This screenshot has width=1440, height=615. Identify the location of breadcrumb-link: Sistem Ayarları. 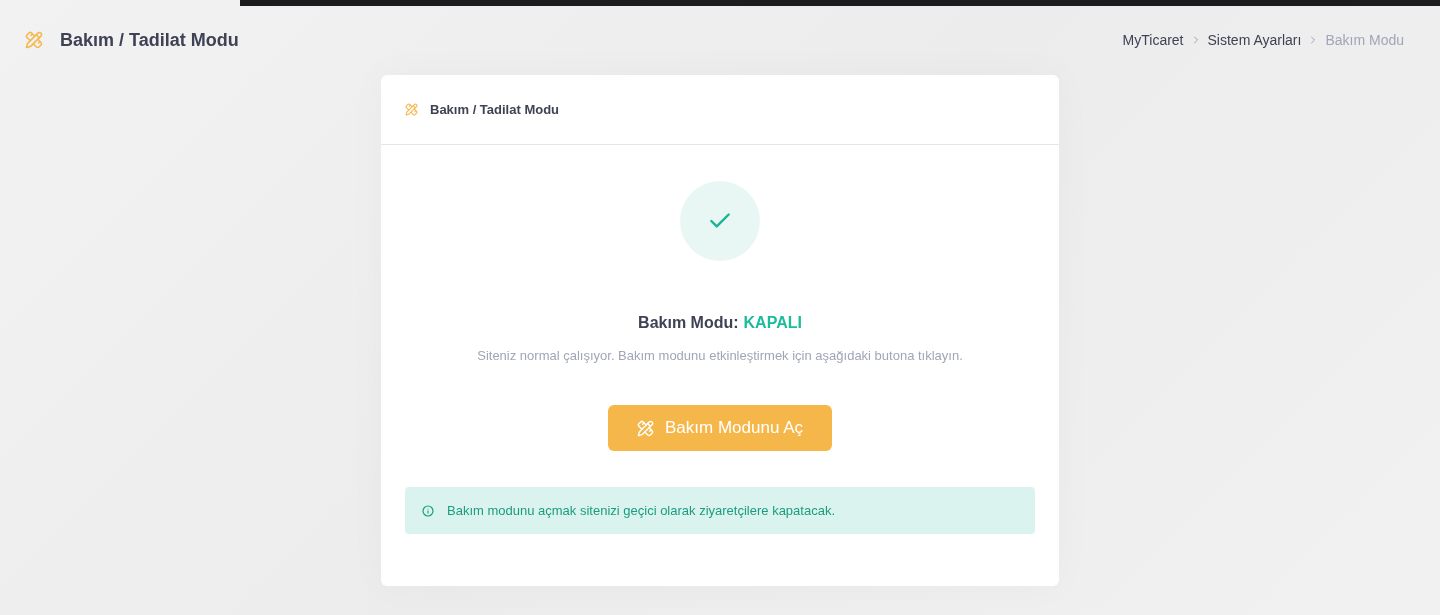
(1254, 40).